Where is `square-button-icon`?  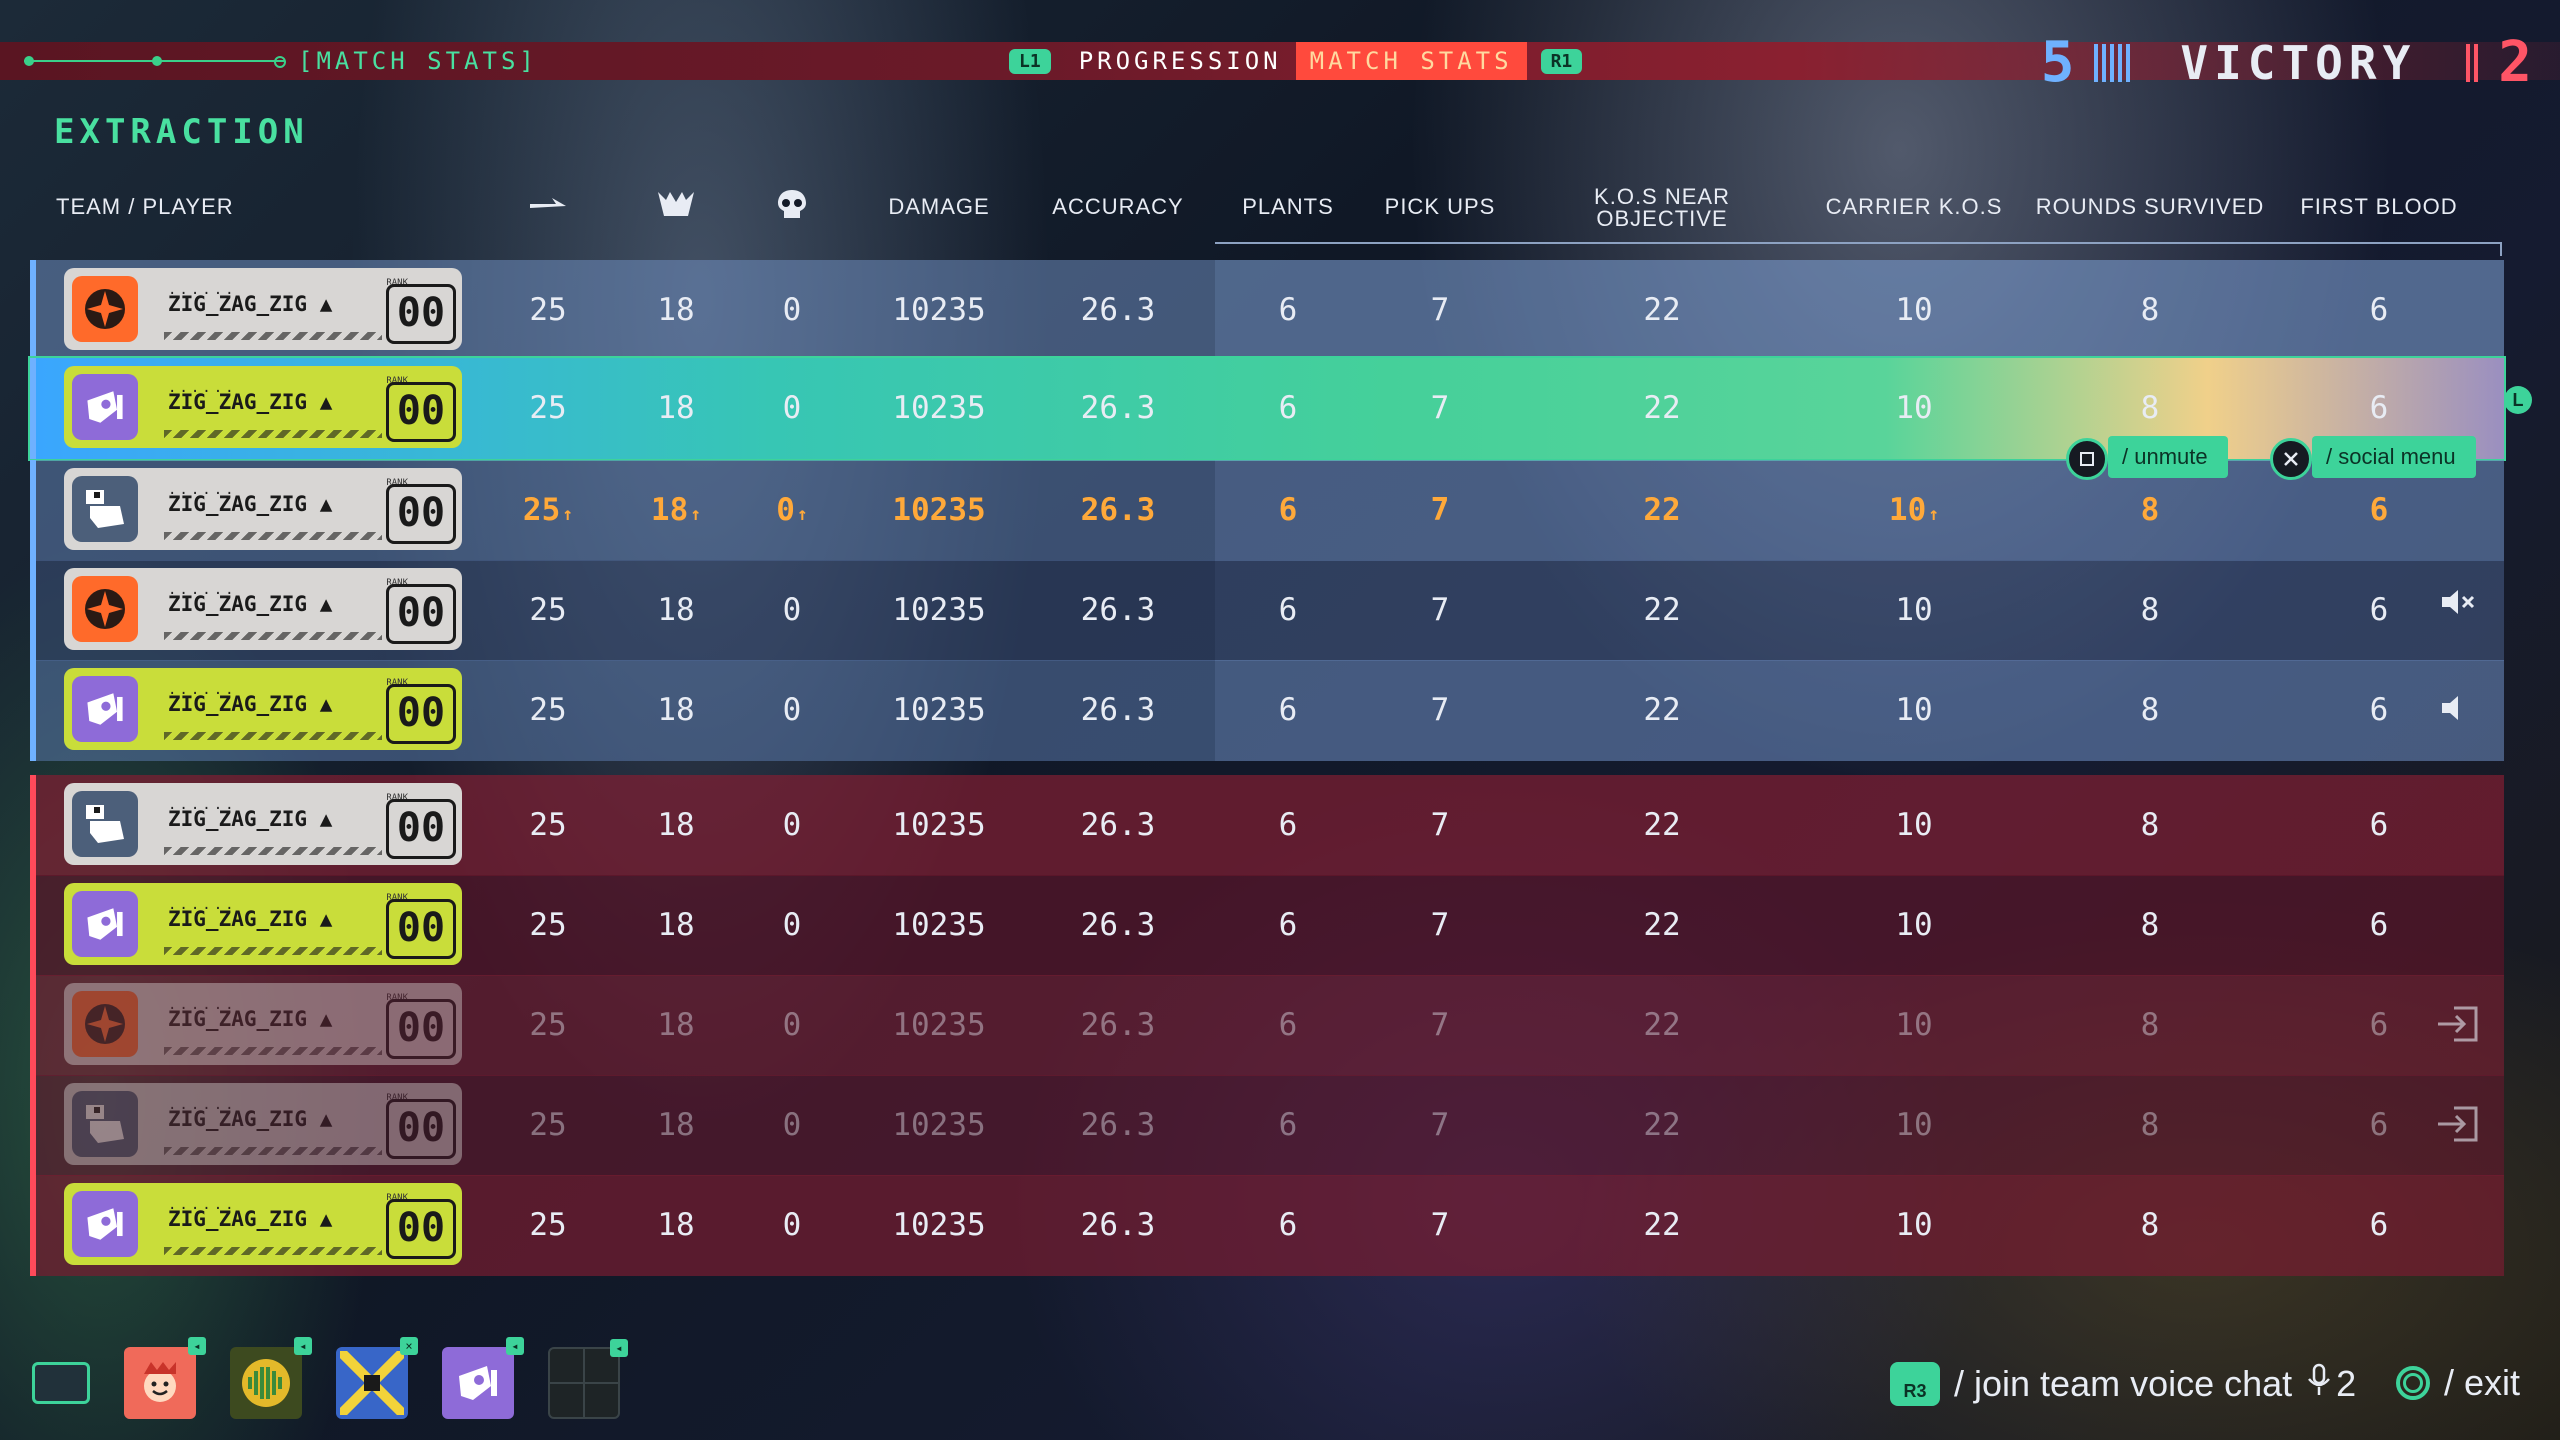
square-button-icon is located at coordinates (2087, 459).